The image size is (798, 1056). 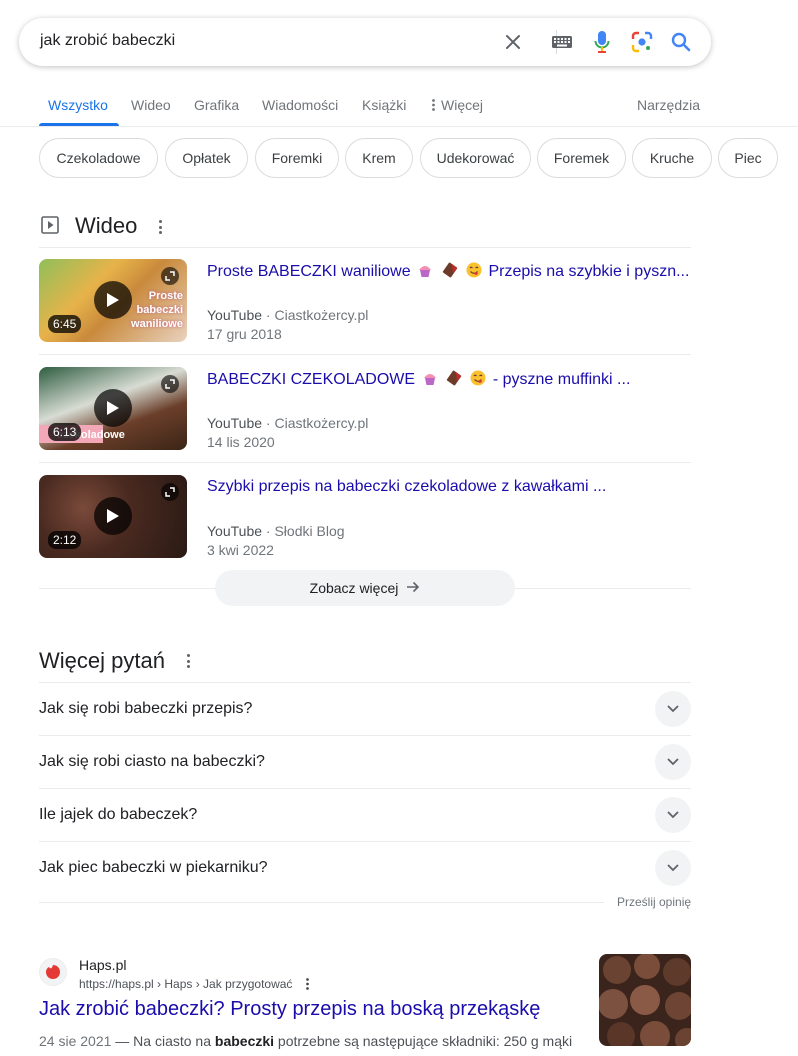 What do you see at coordinates (145, 709) in the screenshot?
I see `question-item: Jak się robi babeczki przepis?` at bounding box center [145, 709].